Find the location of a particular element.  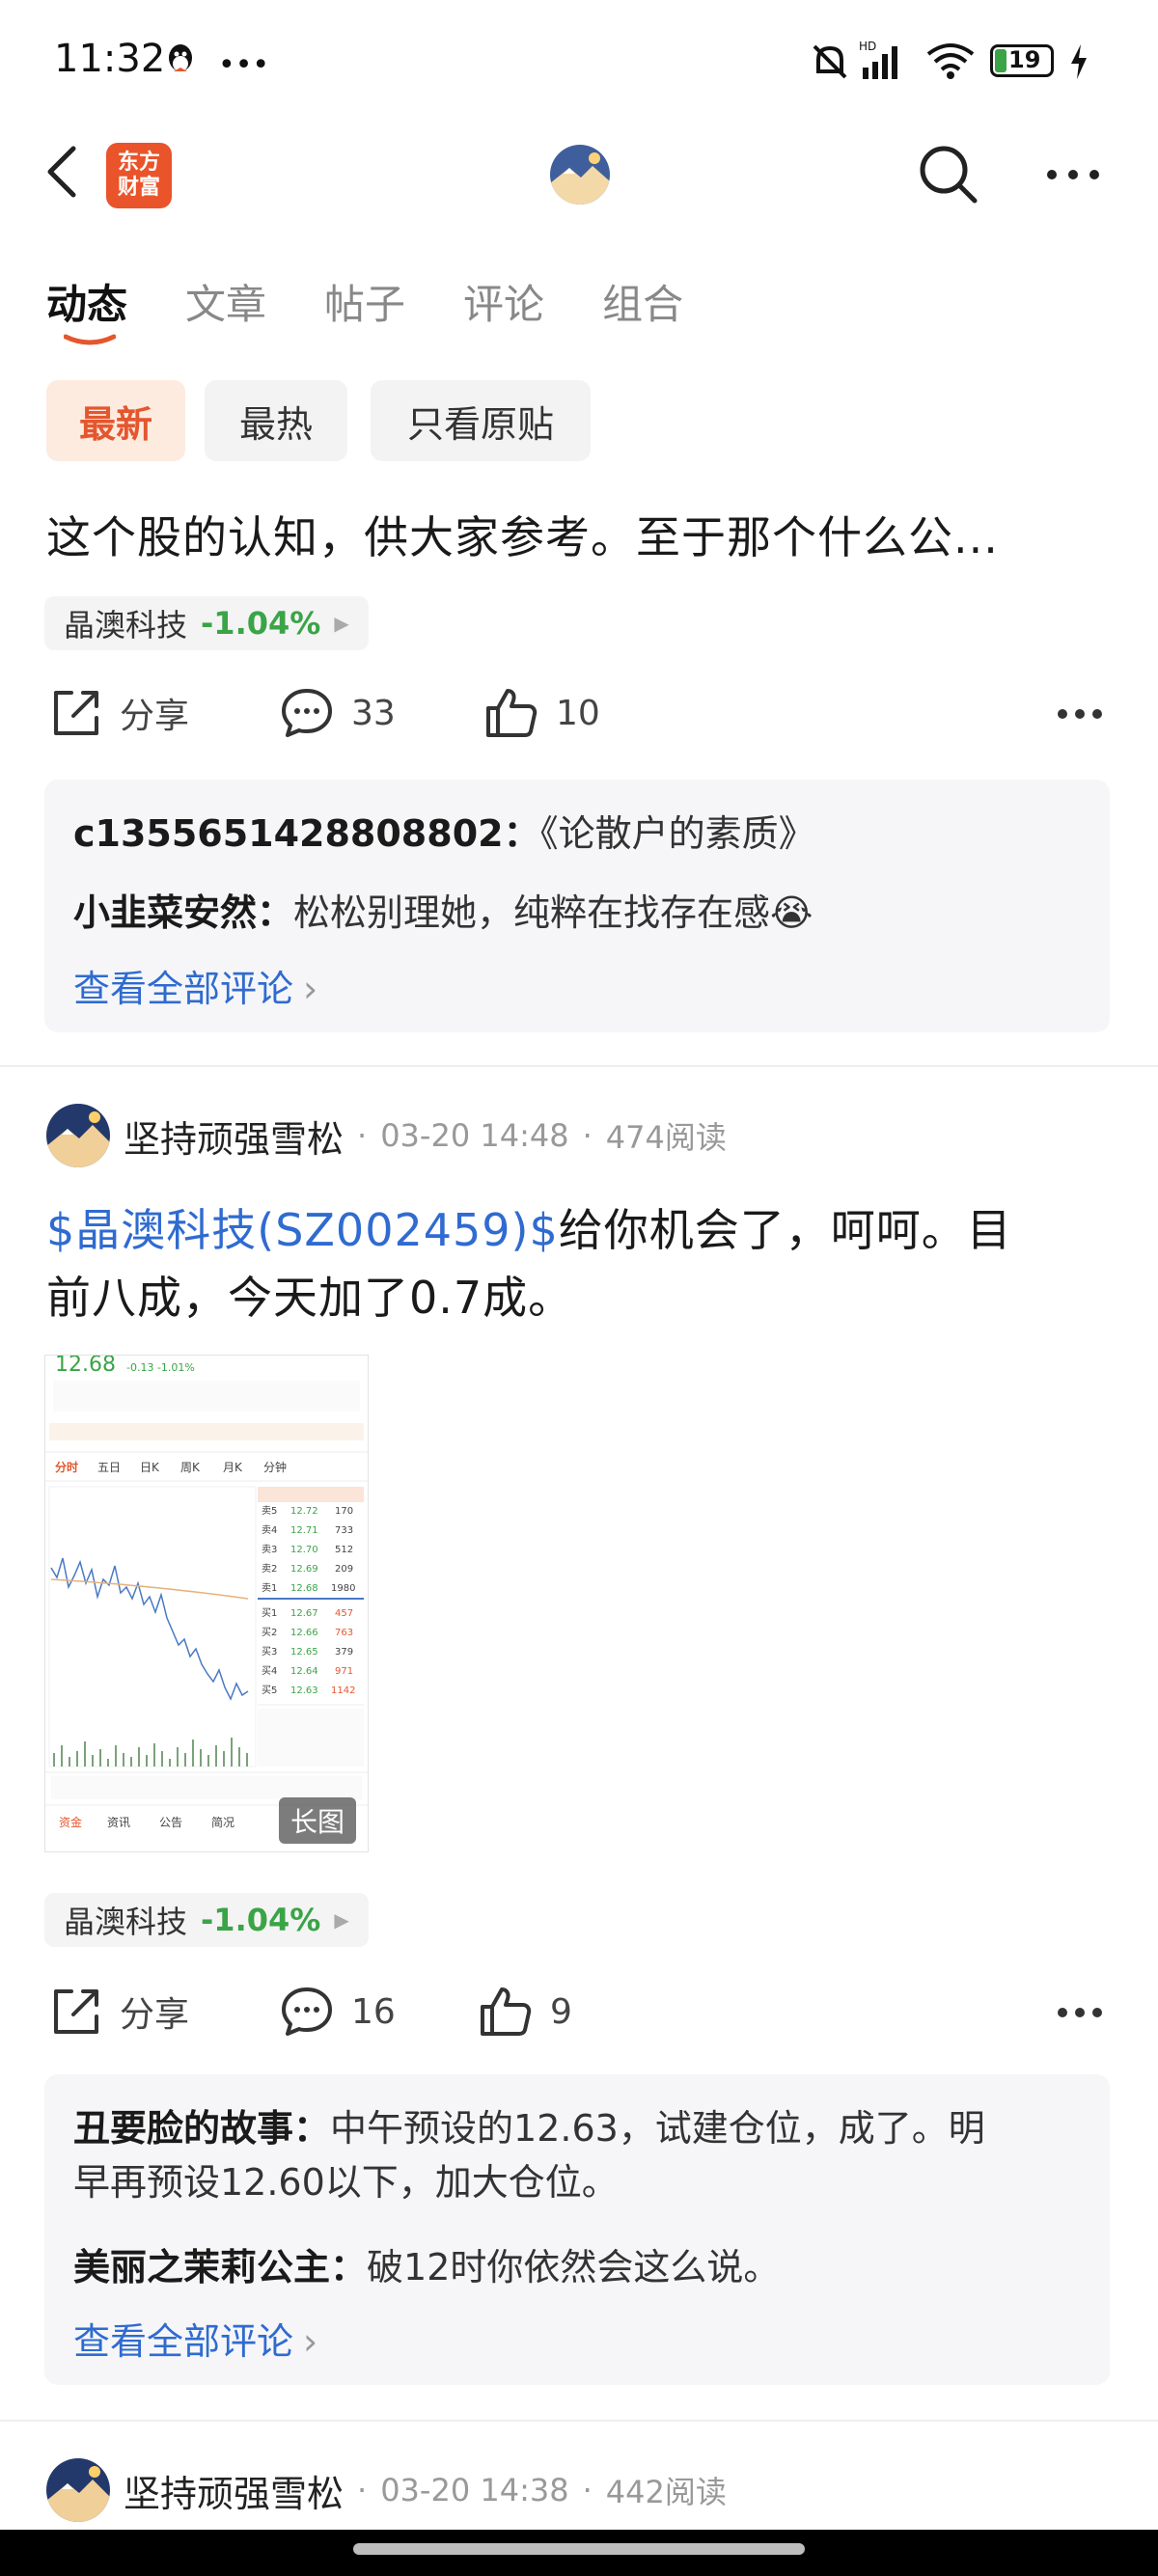

tab-posts: 帖子 is located at coordinates (364, 301).